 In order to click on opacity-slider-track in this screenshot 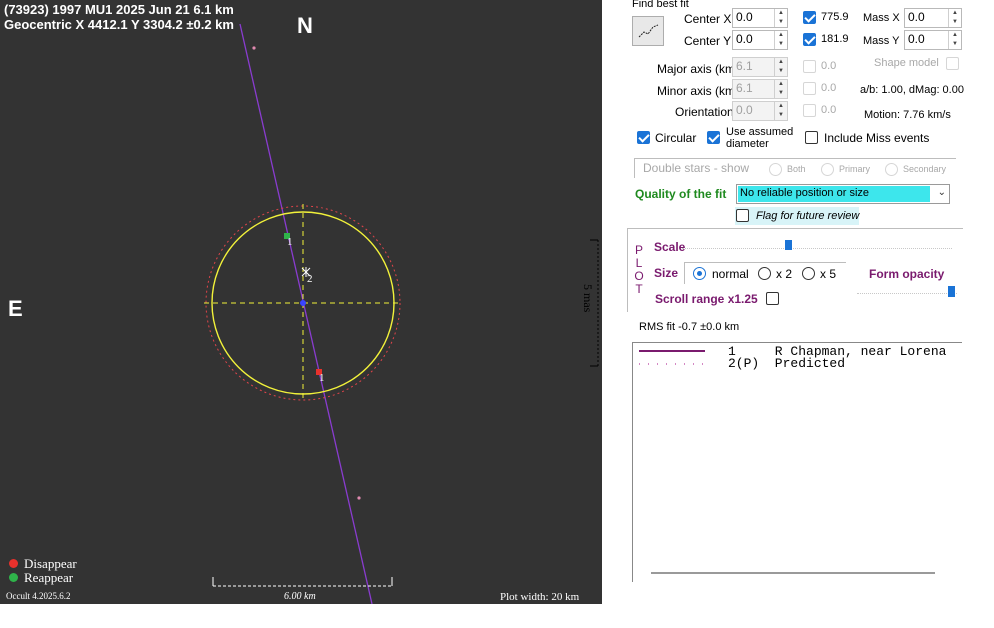, I will do `click(907, 293)`.